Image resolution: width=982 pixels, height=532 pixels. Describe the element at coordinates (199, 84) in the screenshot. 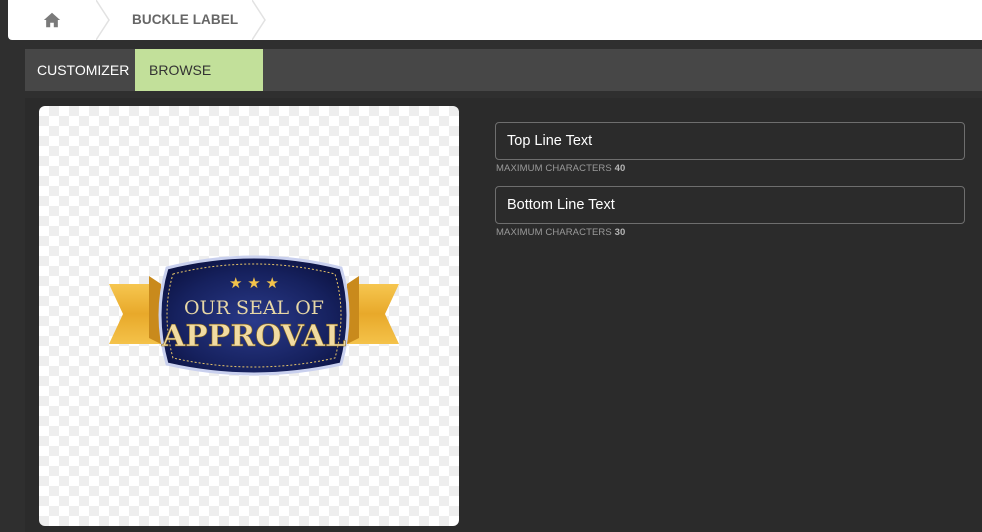

I see `tab-browse-items: BROWSE ITEMS` at that location.